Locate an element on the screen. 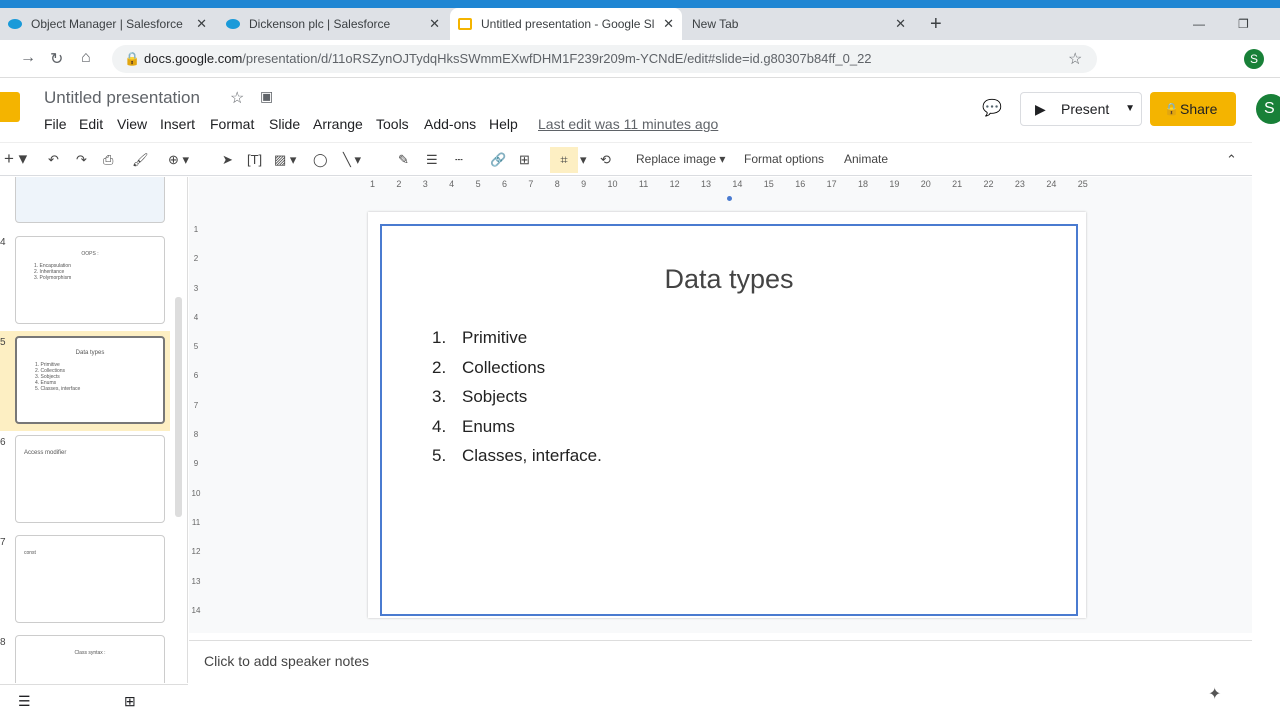  forward-icon: → is located at coordinates (28, 58).